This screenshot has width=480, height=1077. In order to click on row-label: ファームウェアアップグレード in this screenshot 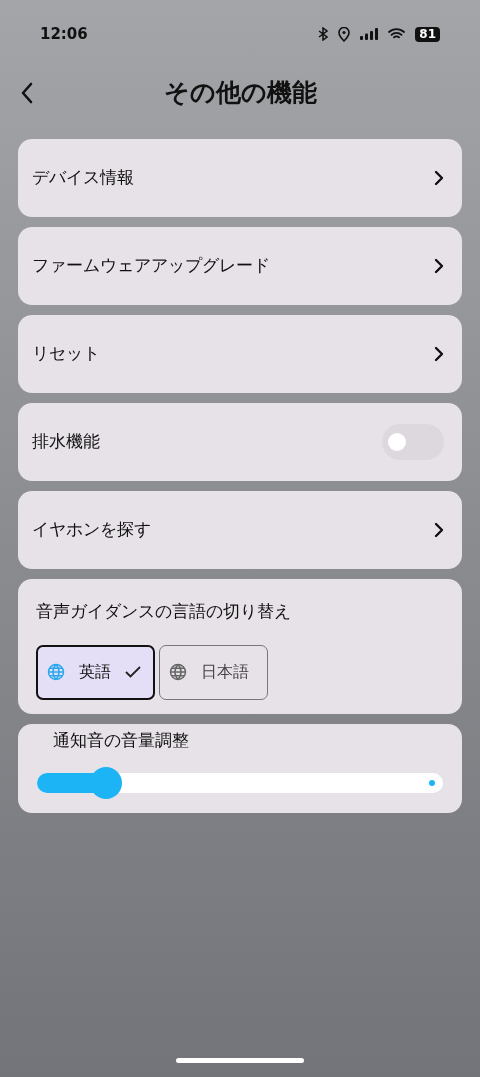, I will do `click(151, 266)`.